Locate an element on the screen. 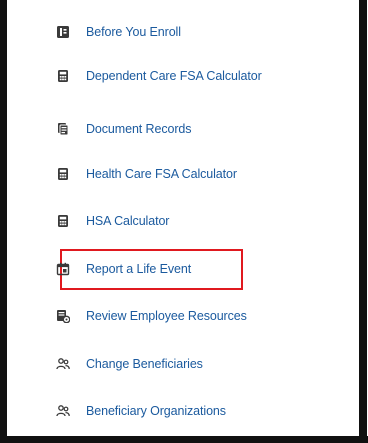 This screenshot has height=443, width=368. info-doc-icon is located at coordinates (63, 32).